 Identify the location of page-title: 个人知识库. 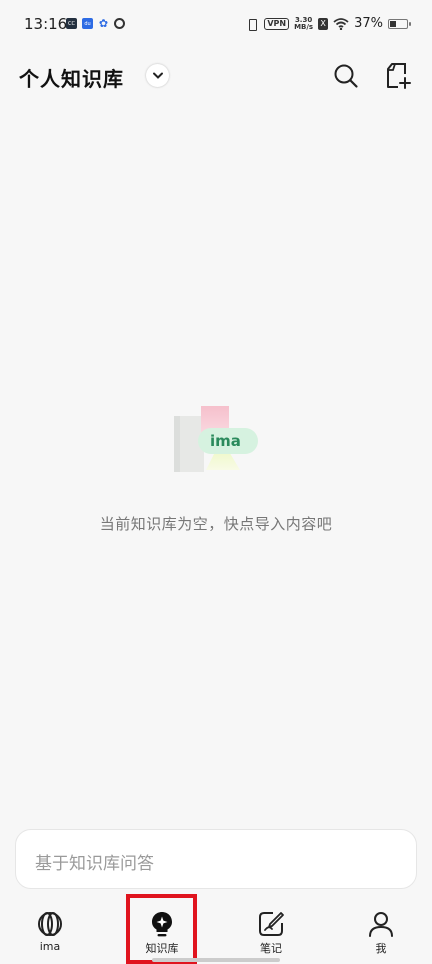
(71, 79).